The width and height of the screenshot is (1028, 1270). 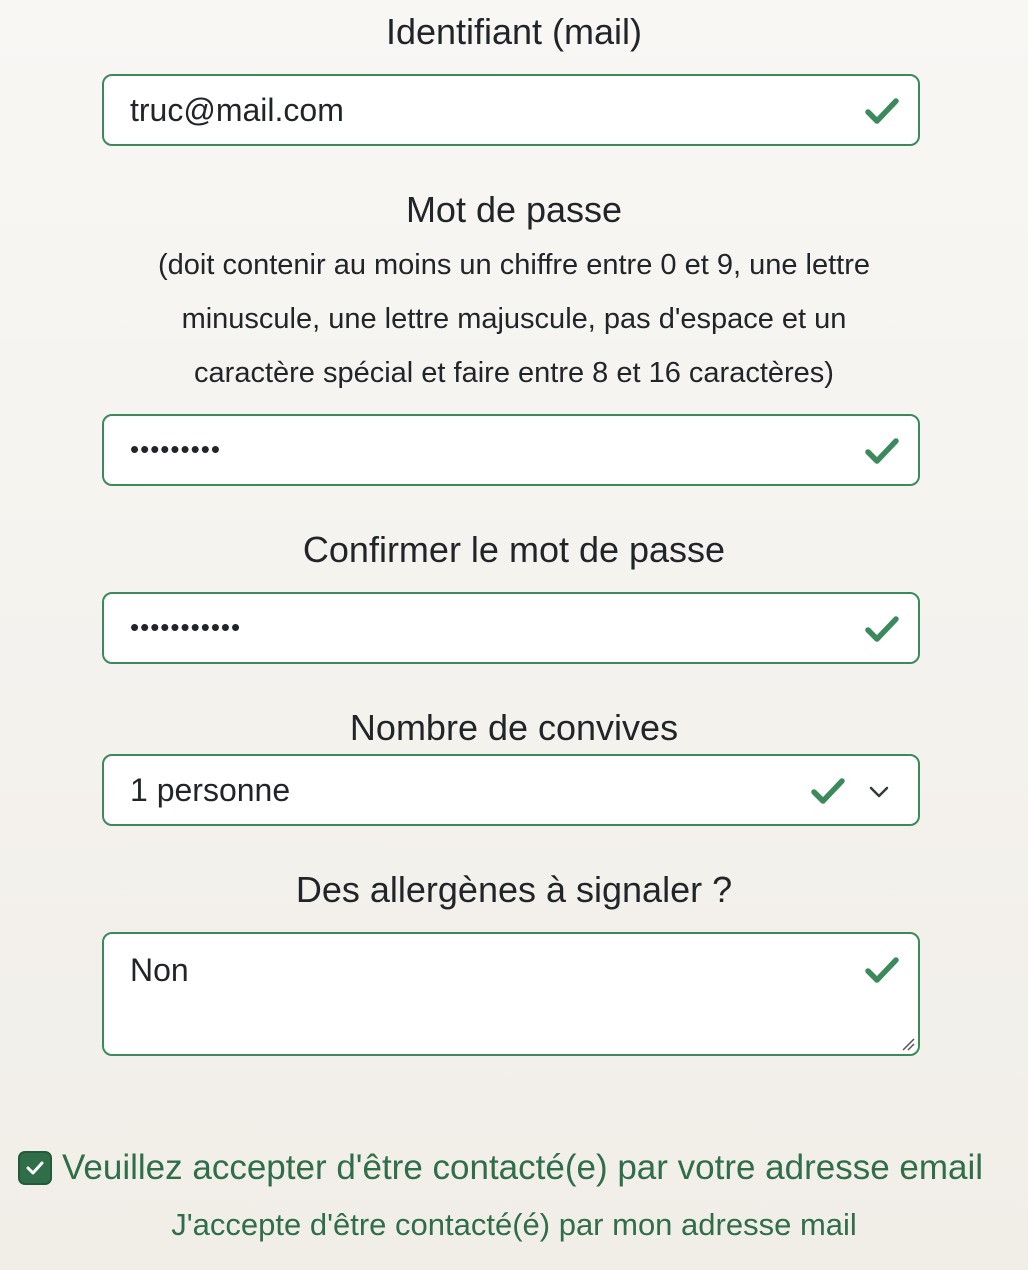 I want to click on email-value: truc@mail.com, so click(x=237, y=110).